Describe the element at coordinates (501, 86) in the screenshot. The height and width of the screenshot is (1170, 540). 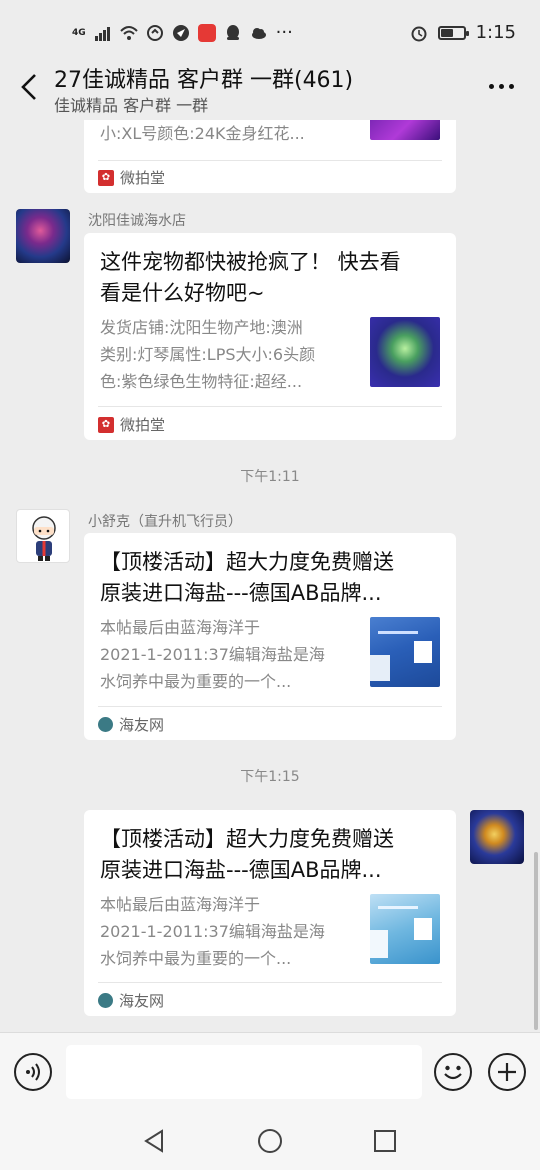
I see `more-button` at that location.